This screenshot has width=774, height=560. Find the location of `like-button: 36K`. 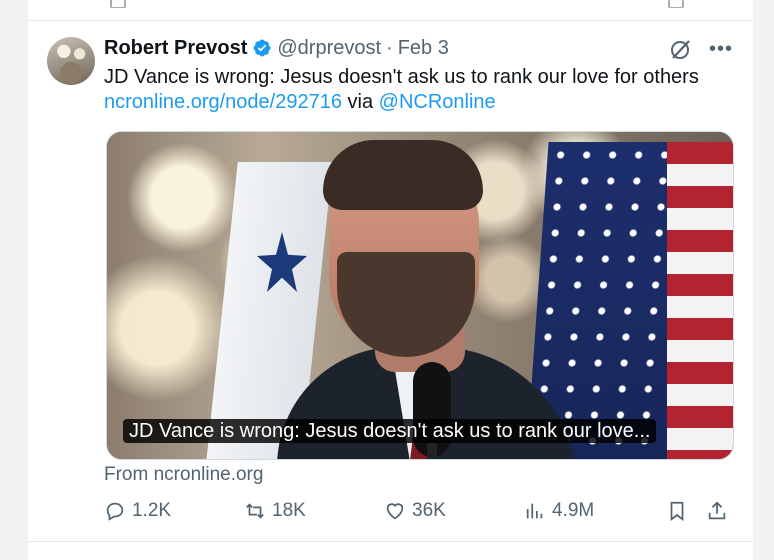

like-button: 36K is located at coordinates (415, 511).